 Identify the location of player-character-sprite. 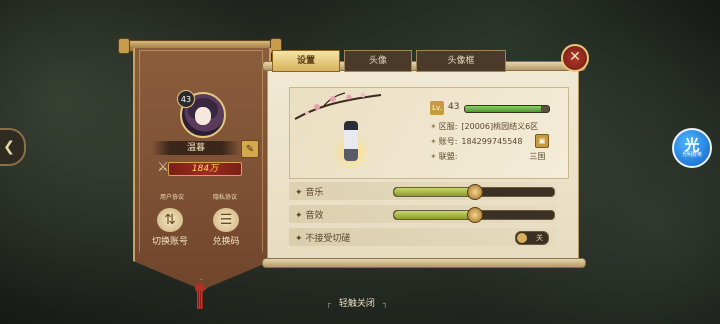
(351, 143).